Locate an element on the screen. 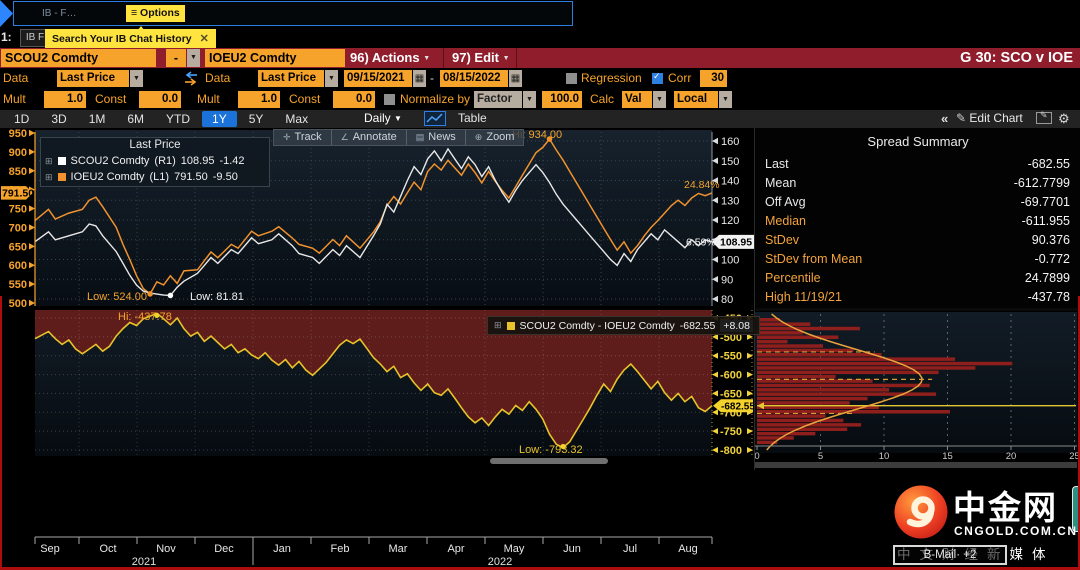 This screenshot has width=1080, height=570. cngold-logo-icon is located at coordinates (921, 512).